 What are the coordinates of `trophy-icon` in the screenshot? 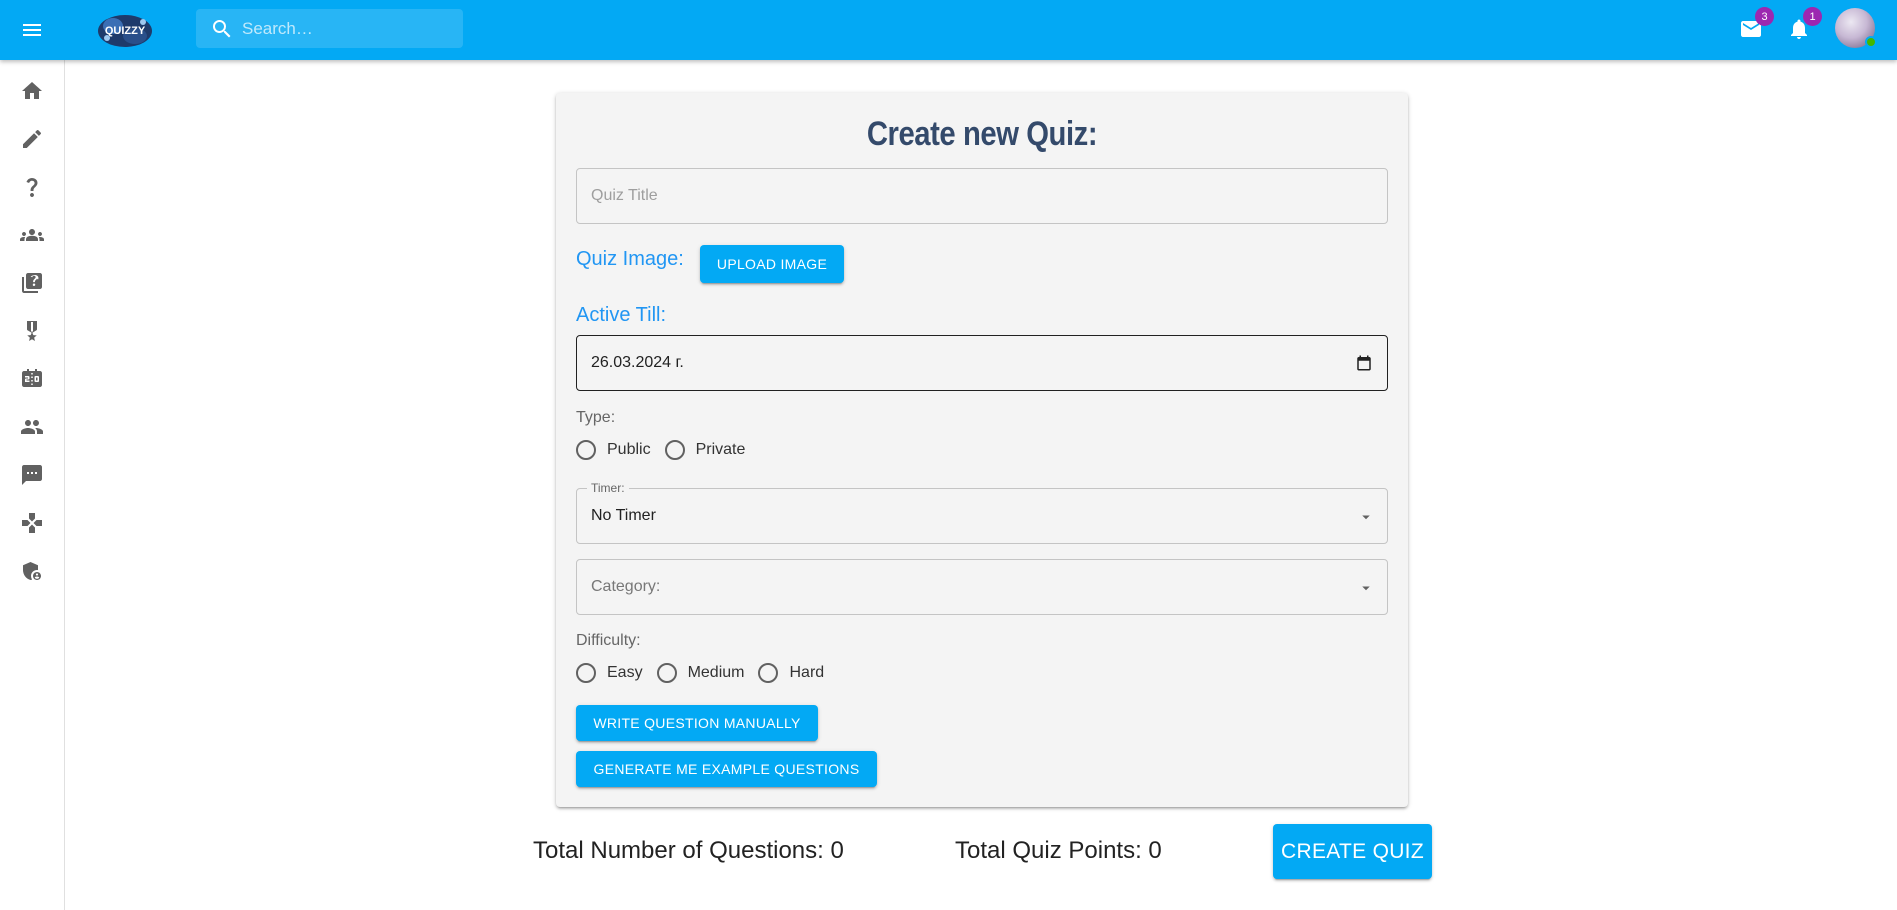 It's located at (32, 331).